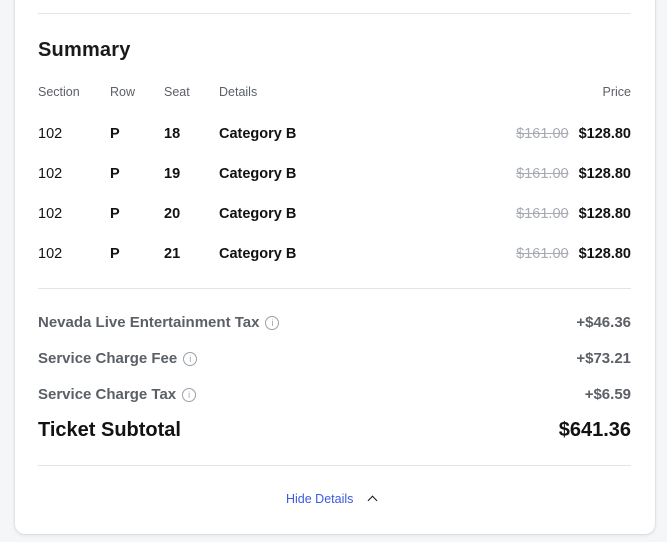 Image resolution: width=667 pixels, height=542 pixels. What do you see at coordinates (335, 186) in the screenshot?
I see `ticket-row: 102 P 19 Category B $161.00 $128.80` at bounding box center [335, 186].